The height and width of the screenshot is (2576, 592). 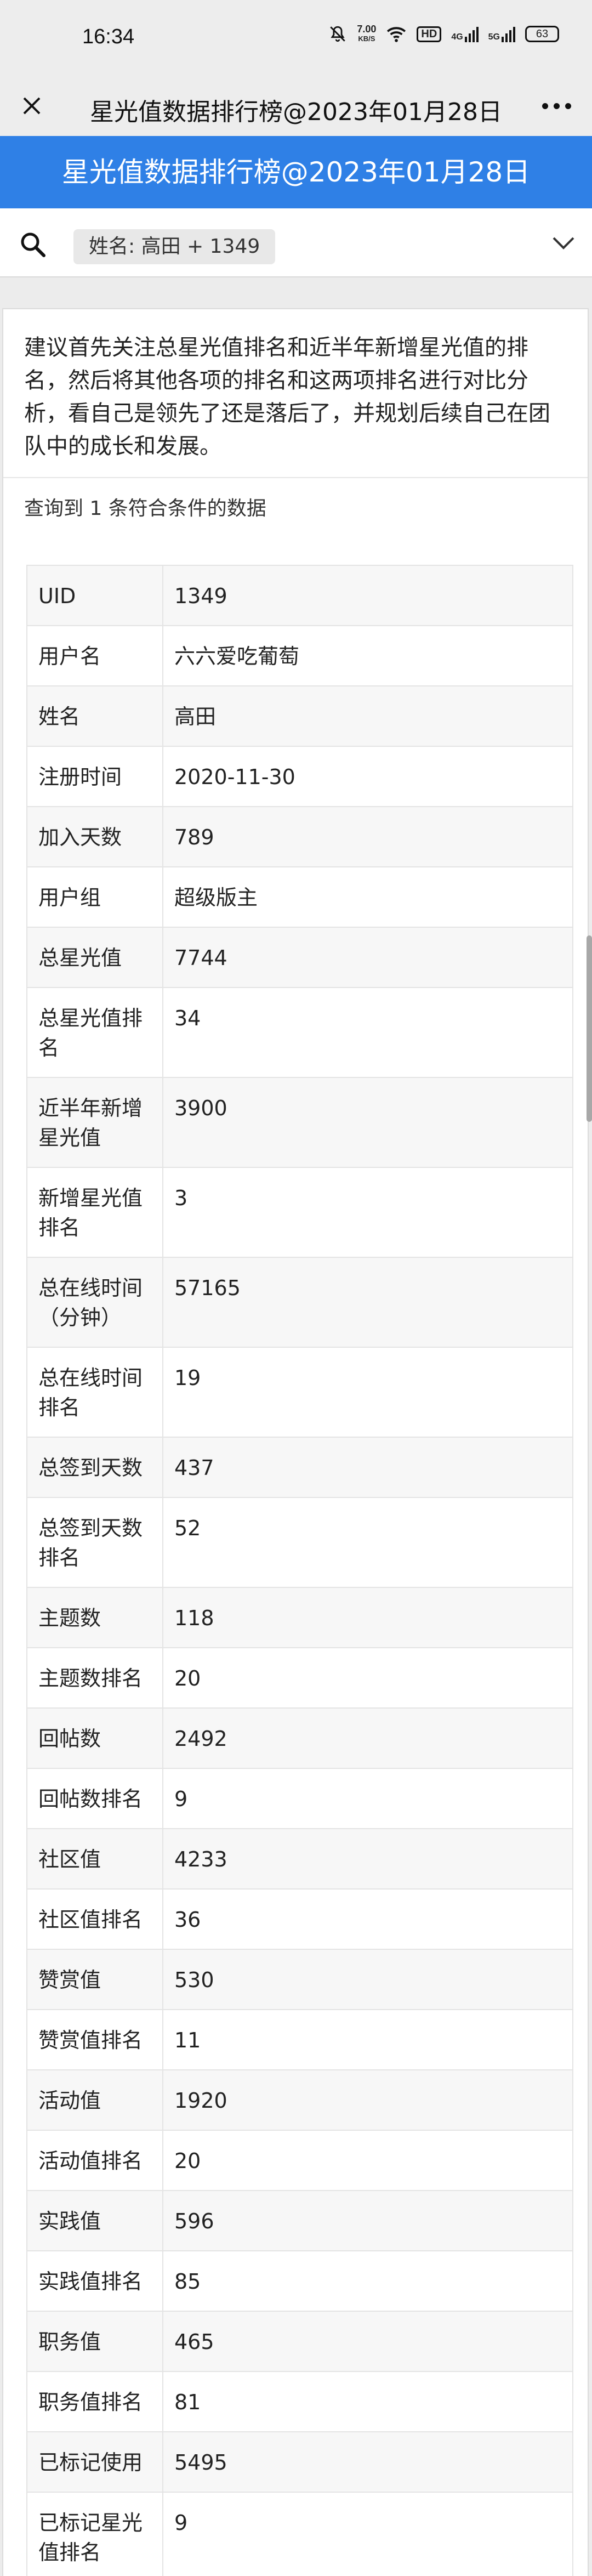 I want to click on table-row: 社区值 4233, so click(x=299, y=1859).